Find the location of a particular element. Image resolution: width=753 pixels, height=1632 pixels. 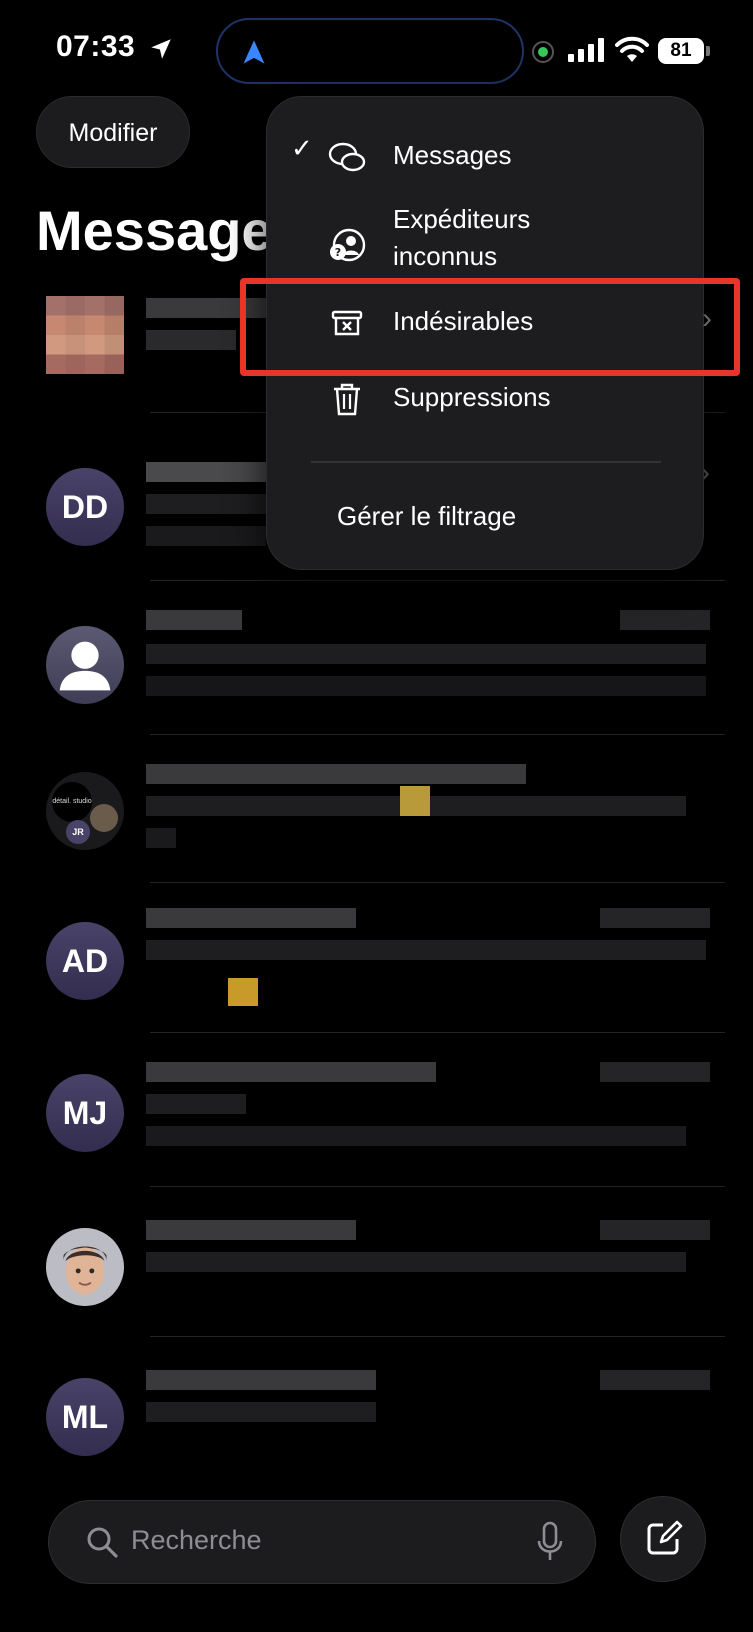

menu-item-deleted: Suppressions is located at coordinates (485, 399).